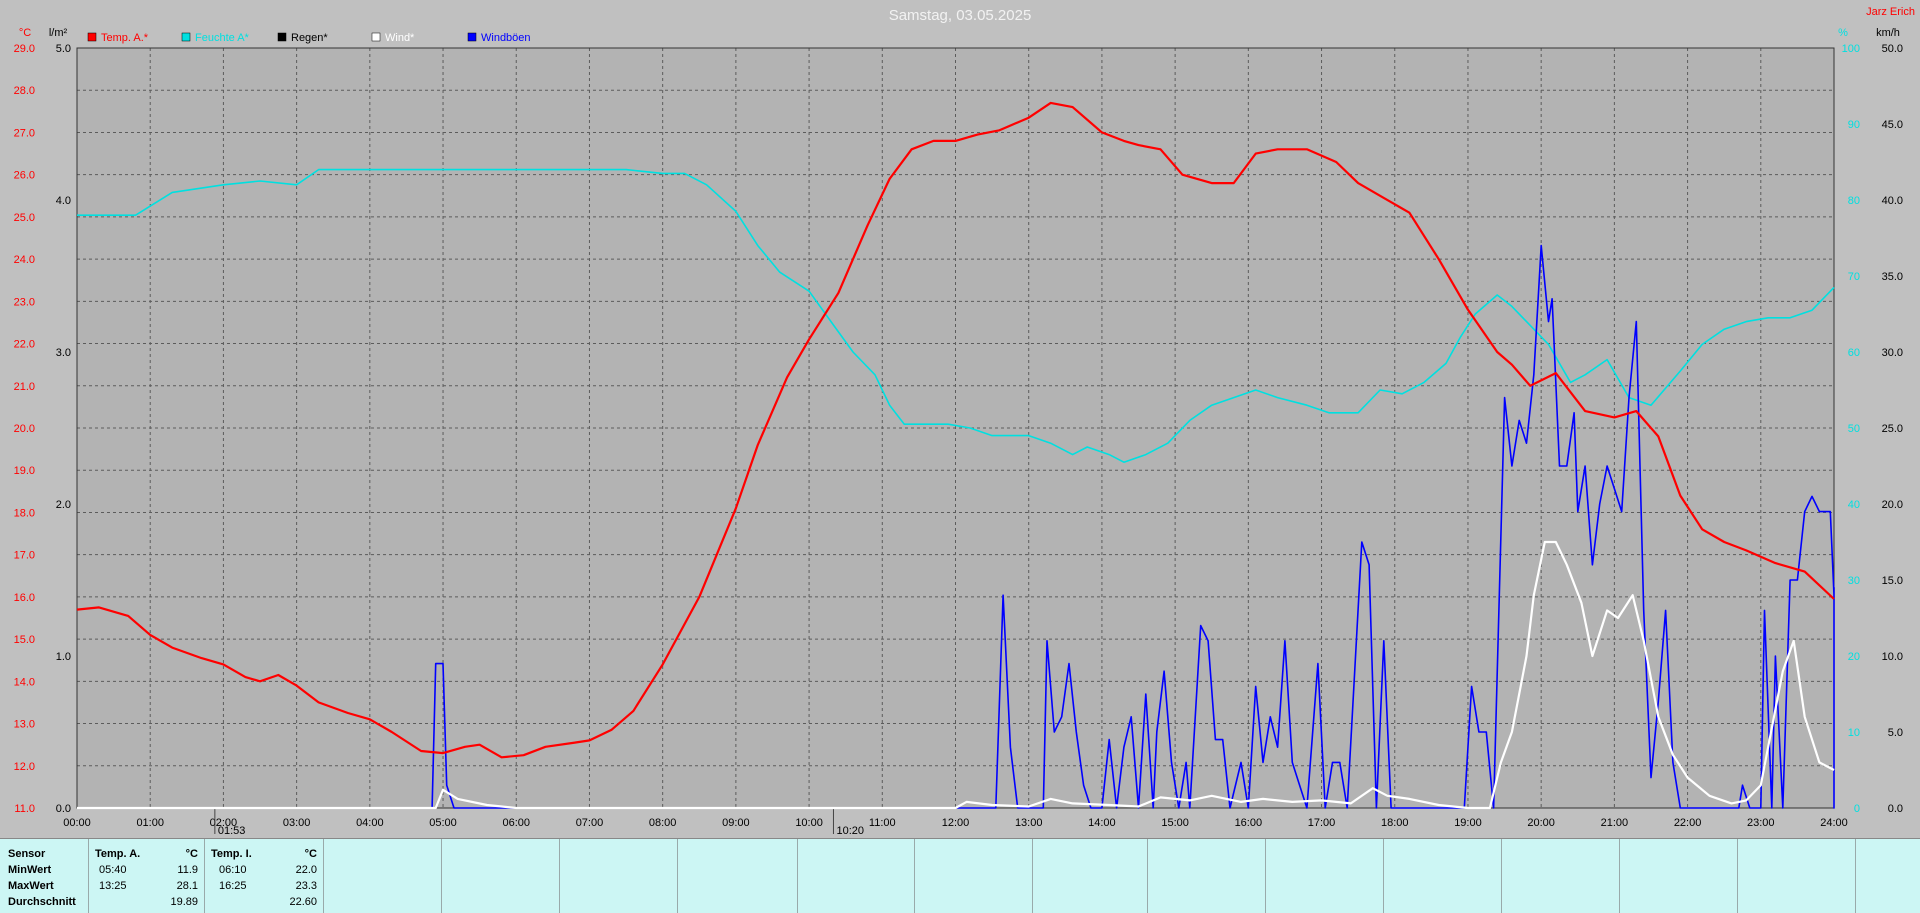 This screenshot has height=913, width=1920. Describe the element at coordinates (1175, 823) in the screenshot. I see `x-tick-label: 15:00` at that location.